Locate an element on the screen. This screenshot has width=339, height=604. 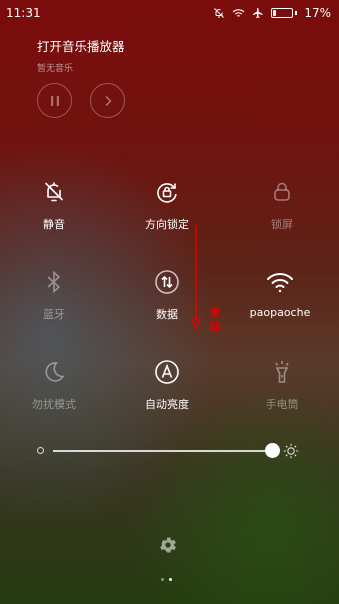
status-icons: 17% is located at coordinates (272, 13).